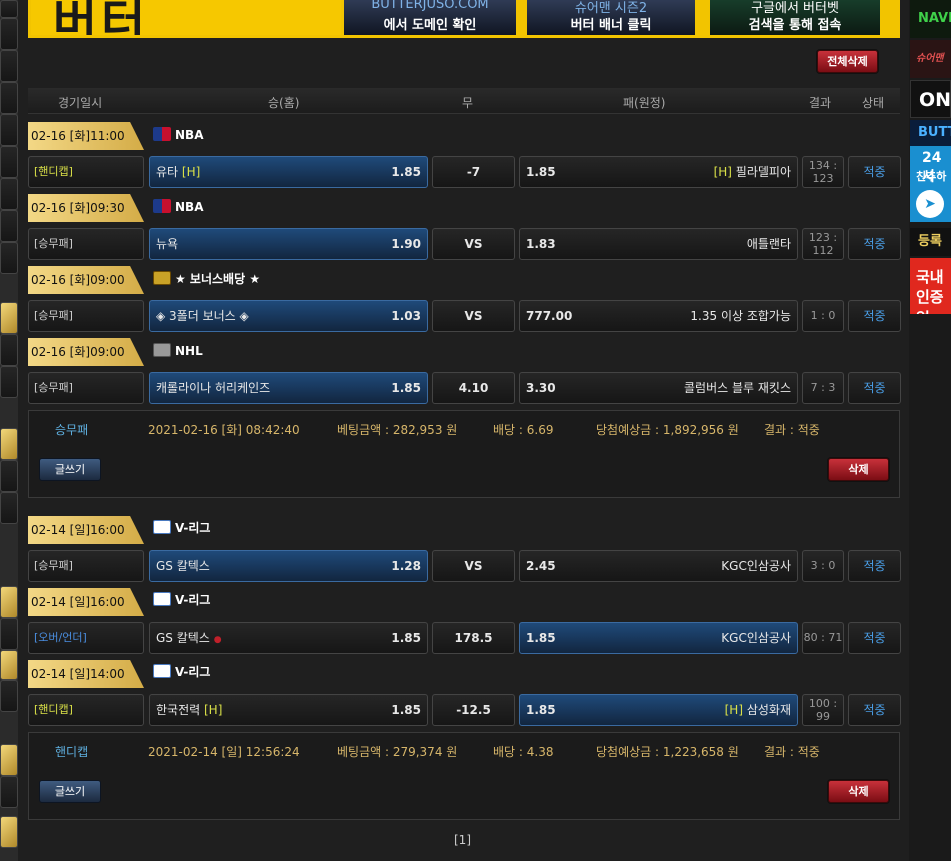  Describe the element at coordinates (473, 638) in the screenshot. I see `draw-odds-button: 178.5` at that location.